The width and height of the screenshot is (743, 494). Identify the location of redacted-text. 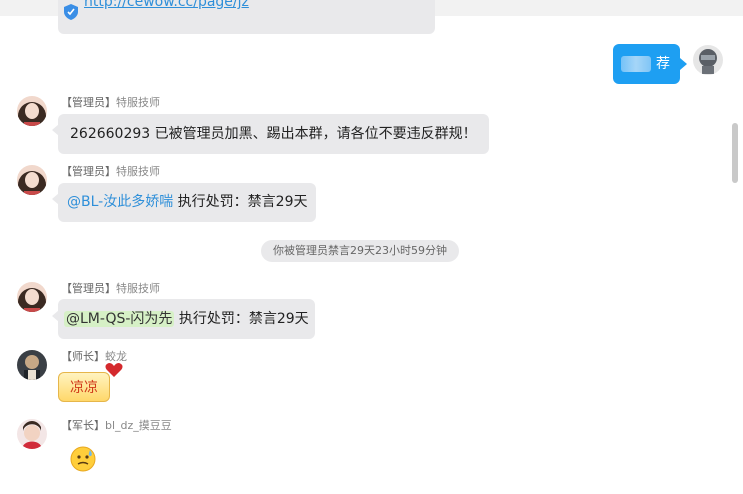
(636, 64).